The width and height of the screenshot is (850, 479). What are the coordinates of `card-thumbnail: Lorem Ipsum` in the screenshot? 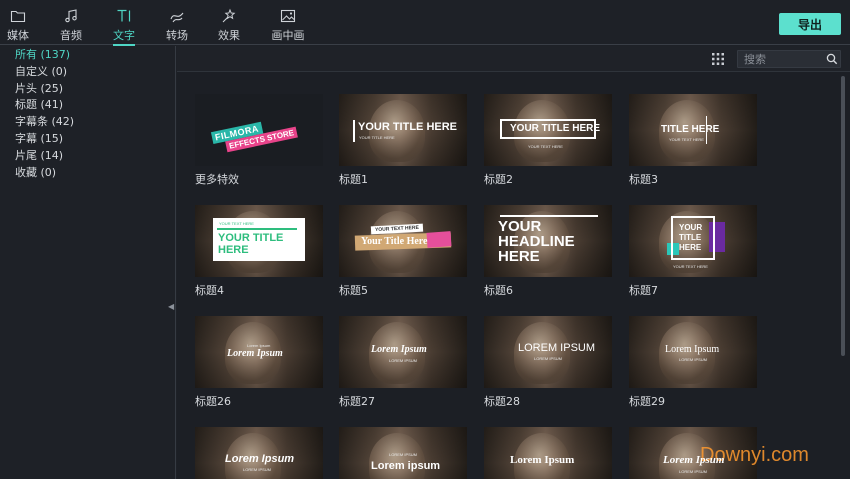 It's located at (548, 453).